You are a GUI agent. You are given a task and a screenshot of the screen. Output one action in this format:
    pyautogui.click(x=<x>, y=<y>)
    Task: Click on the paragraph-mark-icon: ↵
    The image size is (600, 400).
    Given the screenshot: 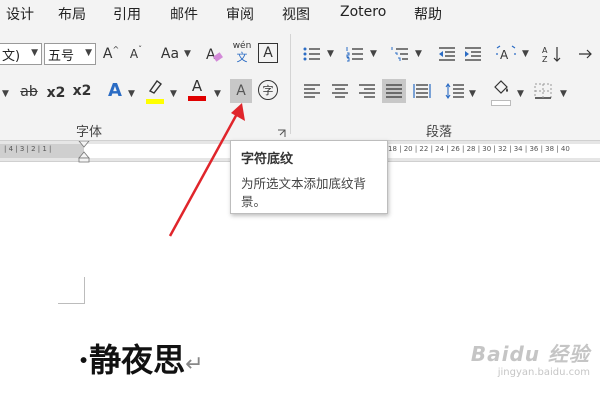 What is the action you would take?
    pyautogui.click(x=194, y=364)
    